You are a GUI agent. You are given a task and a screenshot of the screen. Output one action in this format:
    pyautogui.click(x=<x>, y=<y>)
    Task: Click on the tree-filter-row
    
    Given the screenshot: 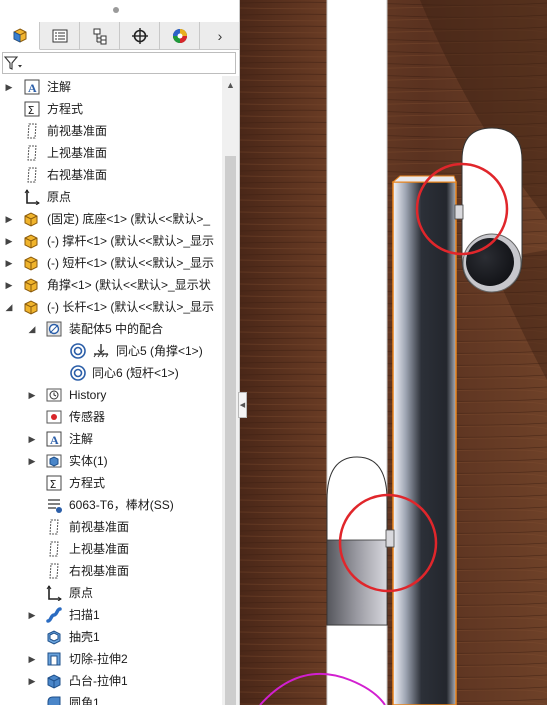 What is the action you would take?
    pyautogui.click(x=119, y=63)
    